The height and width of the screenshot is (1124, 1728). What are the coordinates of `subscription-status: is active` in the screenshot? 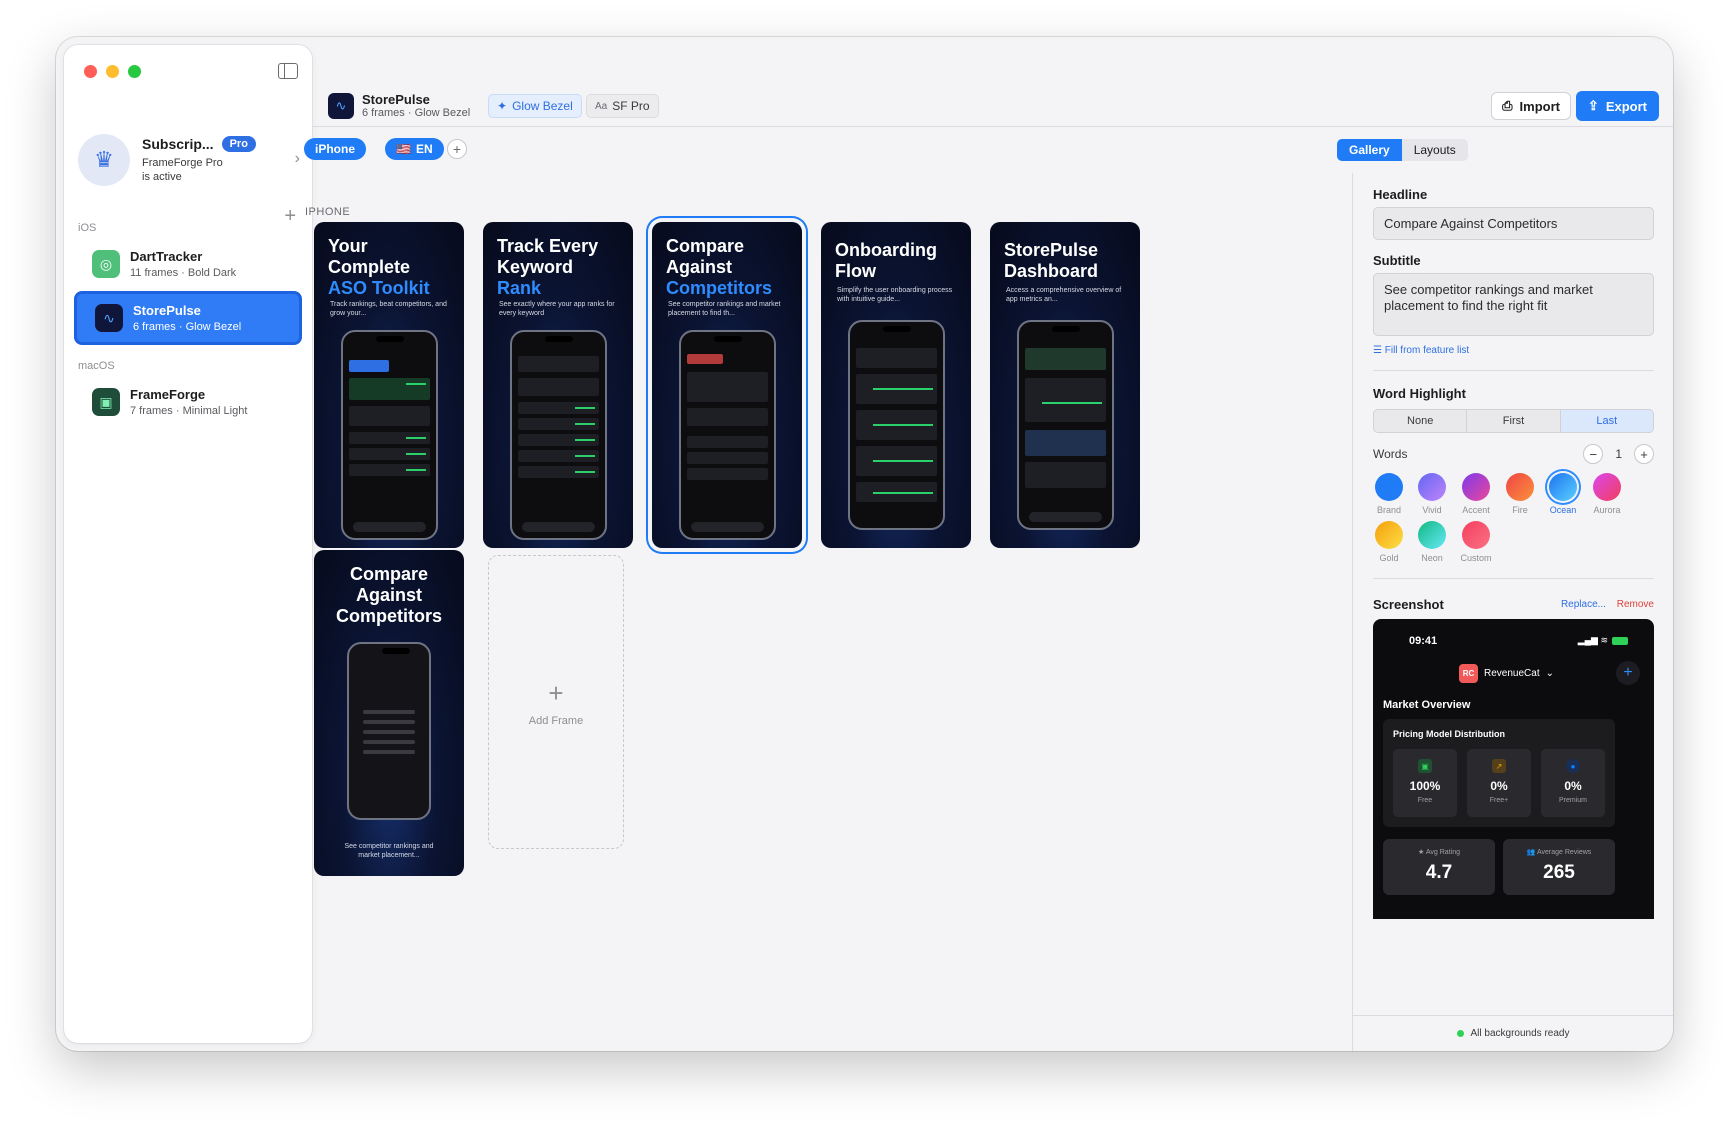 It's located at (162, 177).